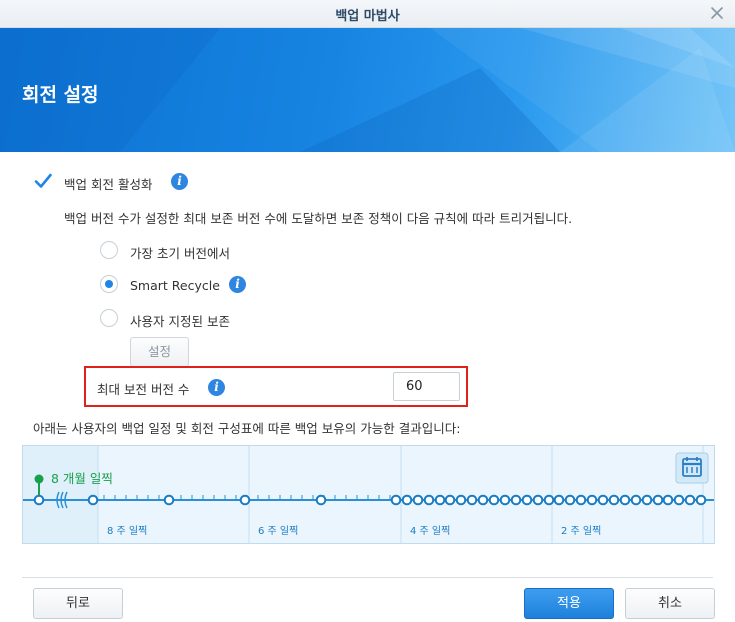 This screenshot has width=735, height=622. Describe the element at coordinates (278, 531) in the screenshot. I see `week-label: 6 주 일찍` at that location.